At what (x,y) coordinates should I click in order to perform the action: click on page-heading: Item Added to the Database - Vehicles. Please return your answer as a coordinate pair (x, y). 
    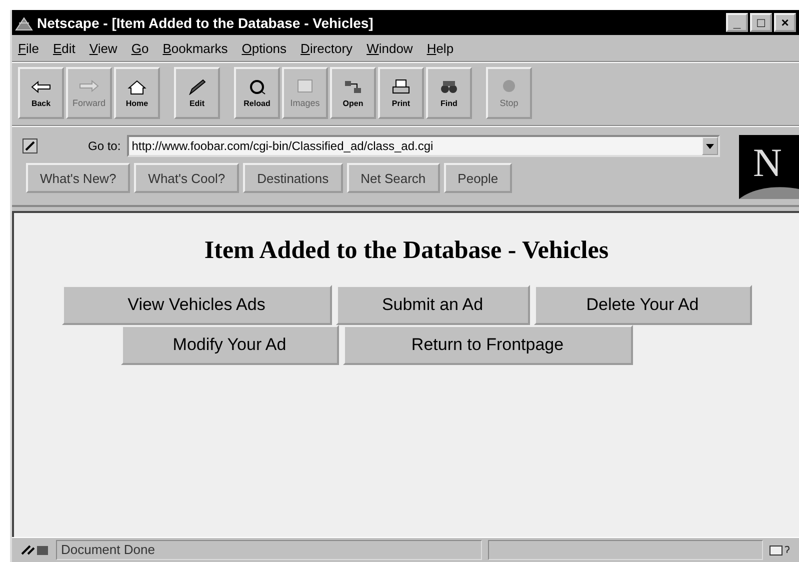
    Looking at the image, I should click on (406, 251).